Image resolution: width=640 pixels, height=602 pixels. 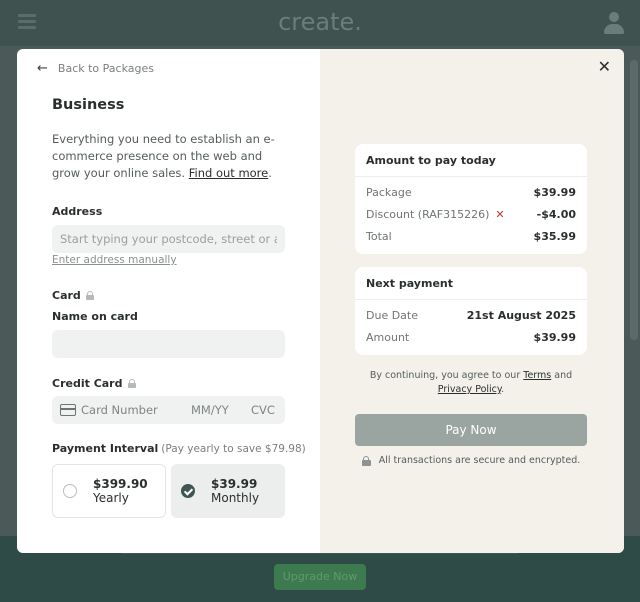 I want to click on plan-title: Business, so click(x=88, y=105).